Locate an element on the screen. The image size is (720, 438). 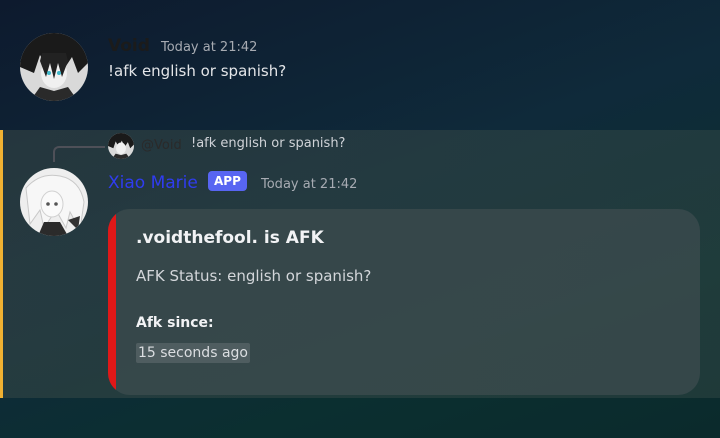
app-badge: APP is located at coordinates (227, 181).